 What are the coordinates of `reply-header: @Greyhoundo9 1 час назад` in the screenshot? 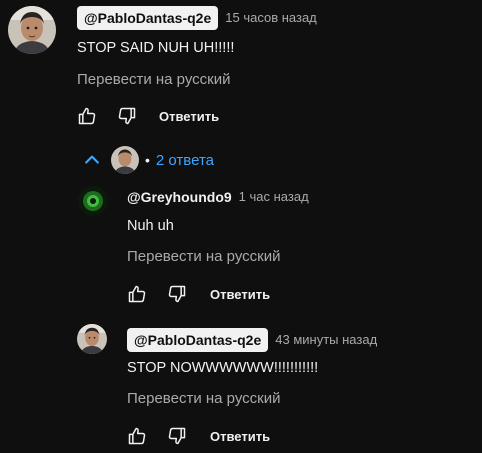 It's located at (218, 197).